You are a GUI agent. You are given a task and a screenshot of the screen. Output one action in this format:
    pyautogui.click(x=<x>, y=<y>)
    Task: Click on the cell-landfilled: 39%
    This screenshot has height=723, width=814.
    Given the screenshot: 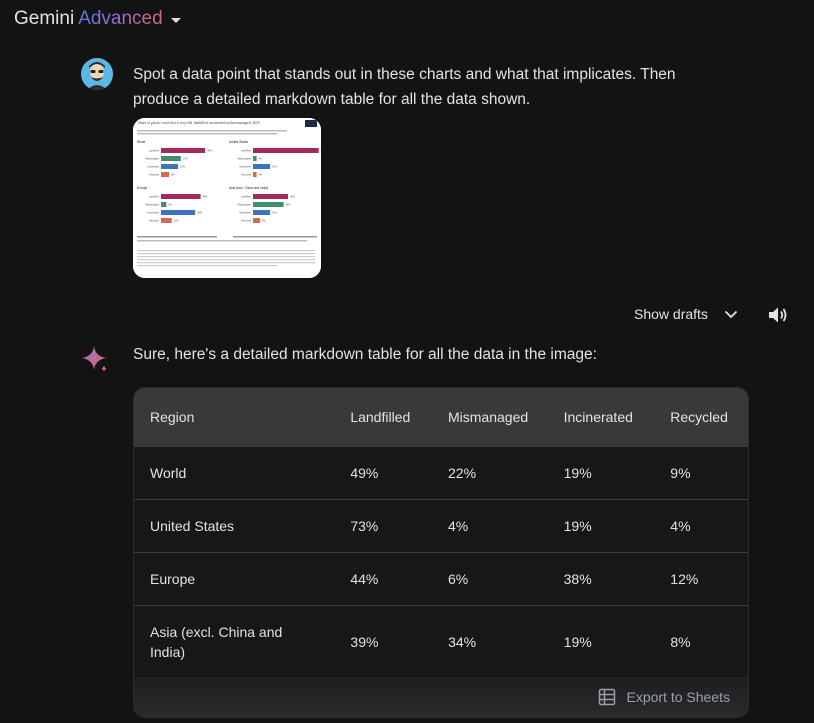 What is the action you would take?
    pyautogui.click(x=364, y=642)
    